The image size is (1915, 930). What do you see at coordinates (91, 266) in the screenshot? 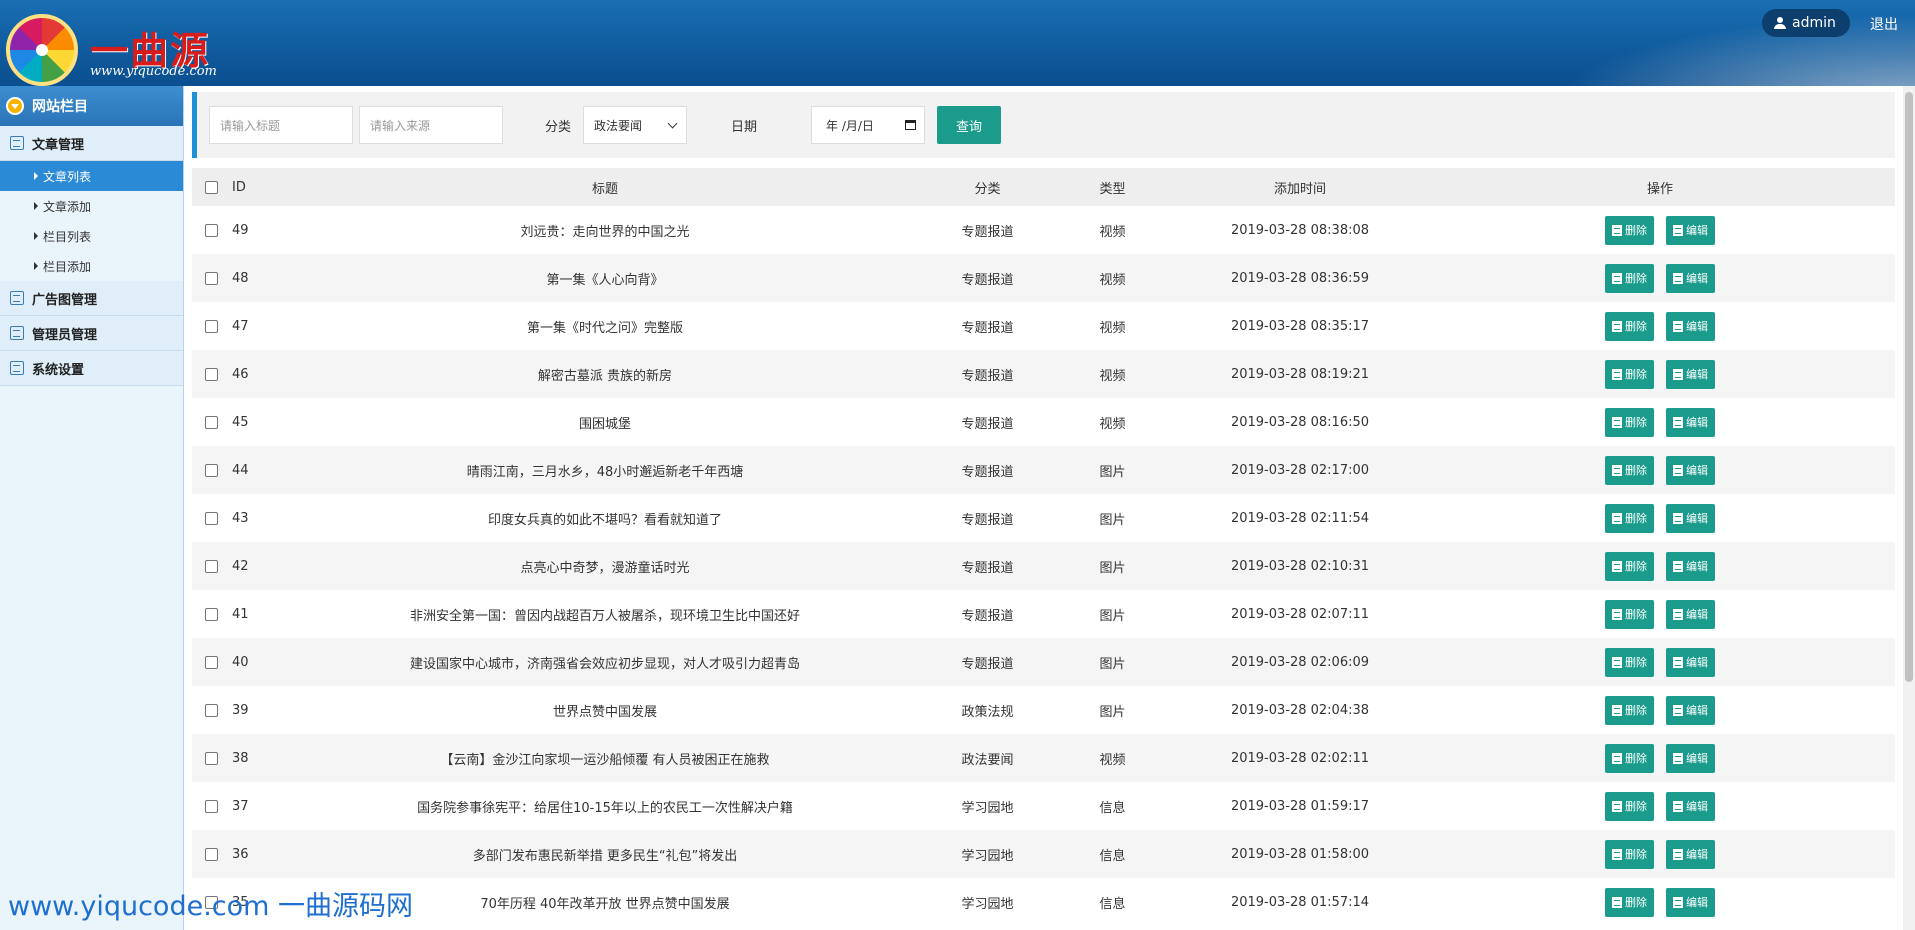
I see `sidebar-item-column-add: 栏目添加` at bounding box center [91, 266].